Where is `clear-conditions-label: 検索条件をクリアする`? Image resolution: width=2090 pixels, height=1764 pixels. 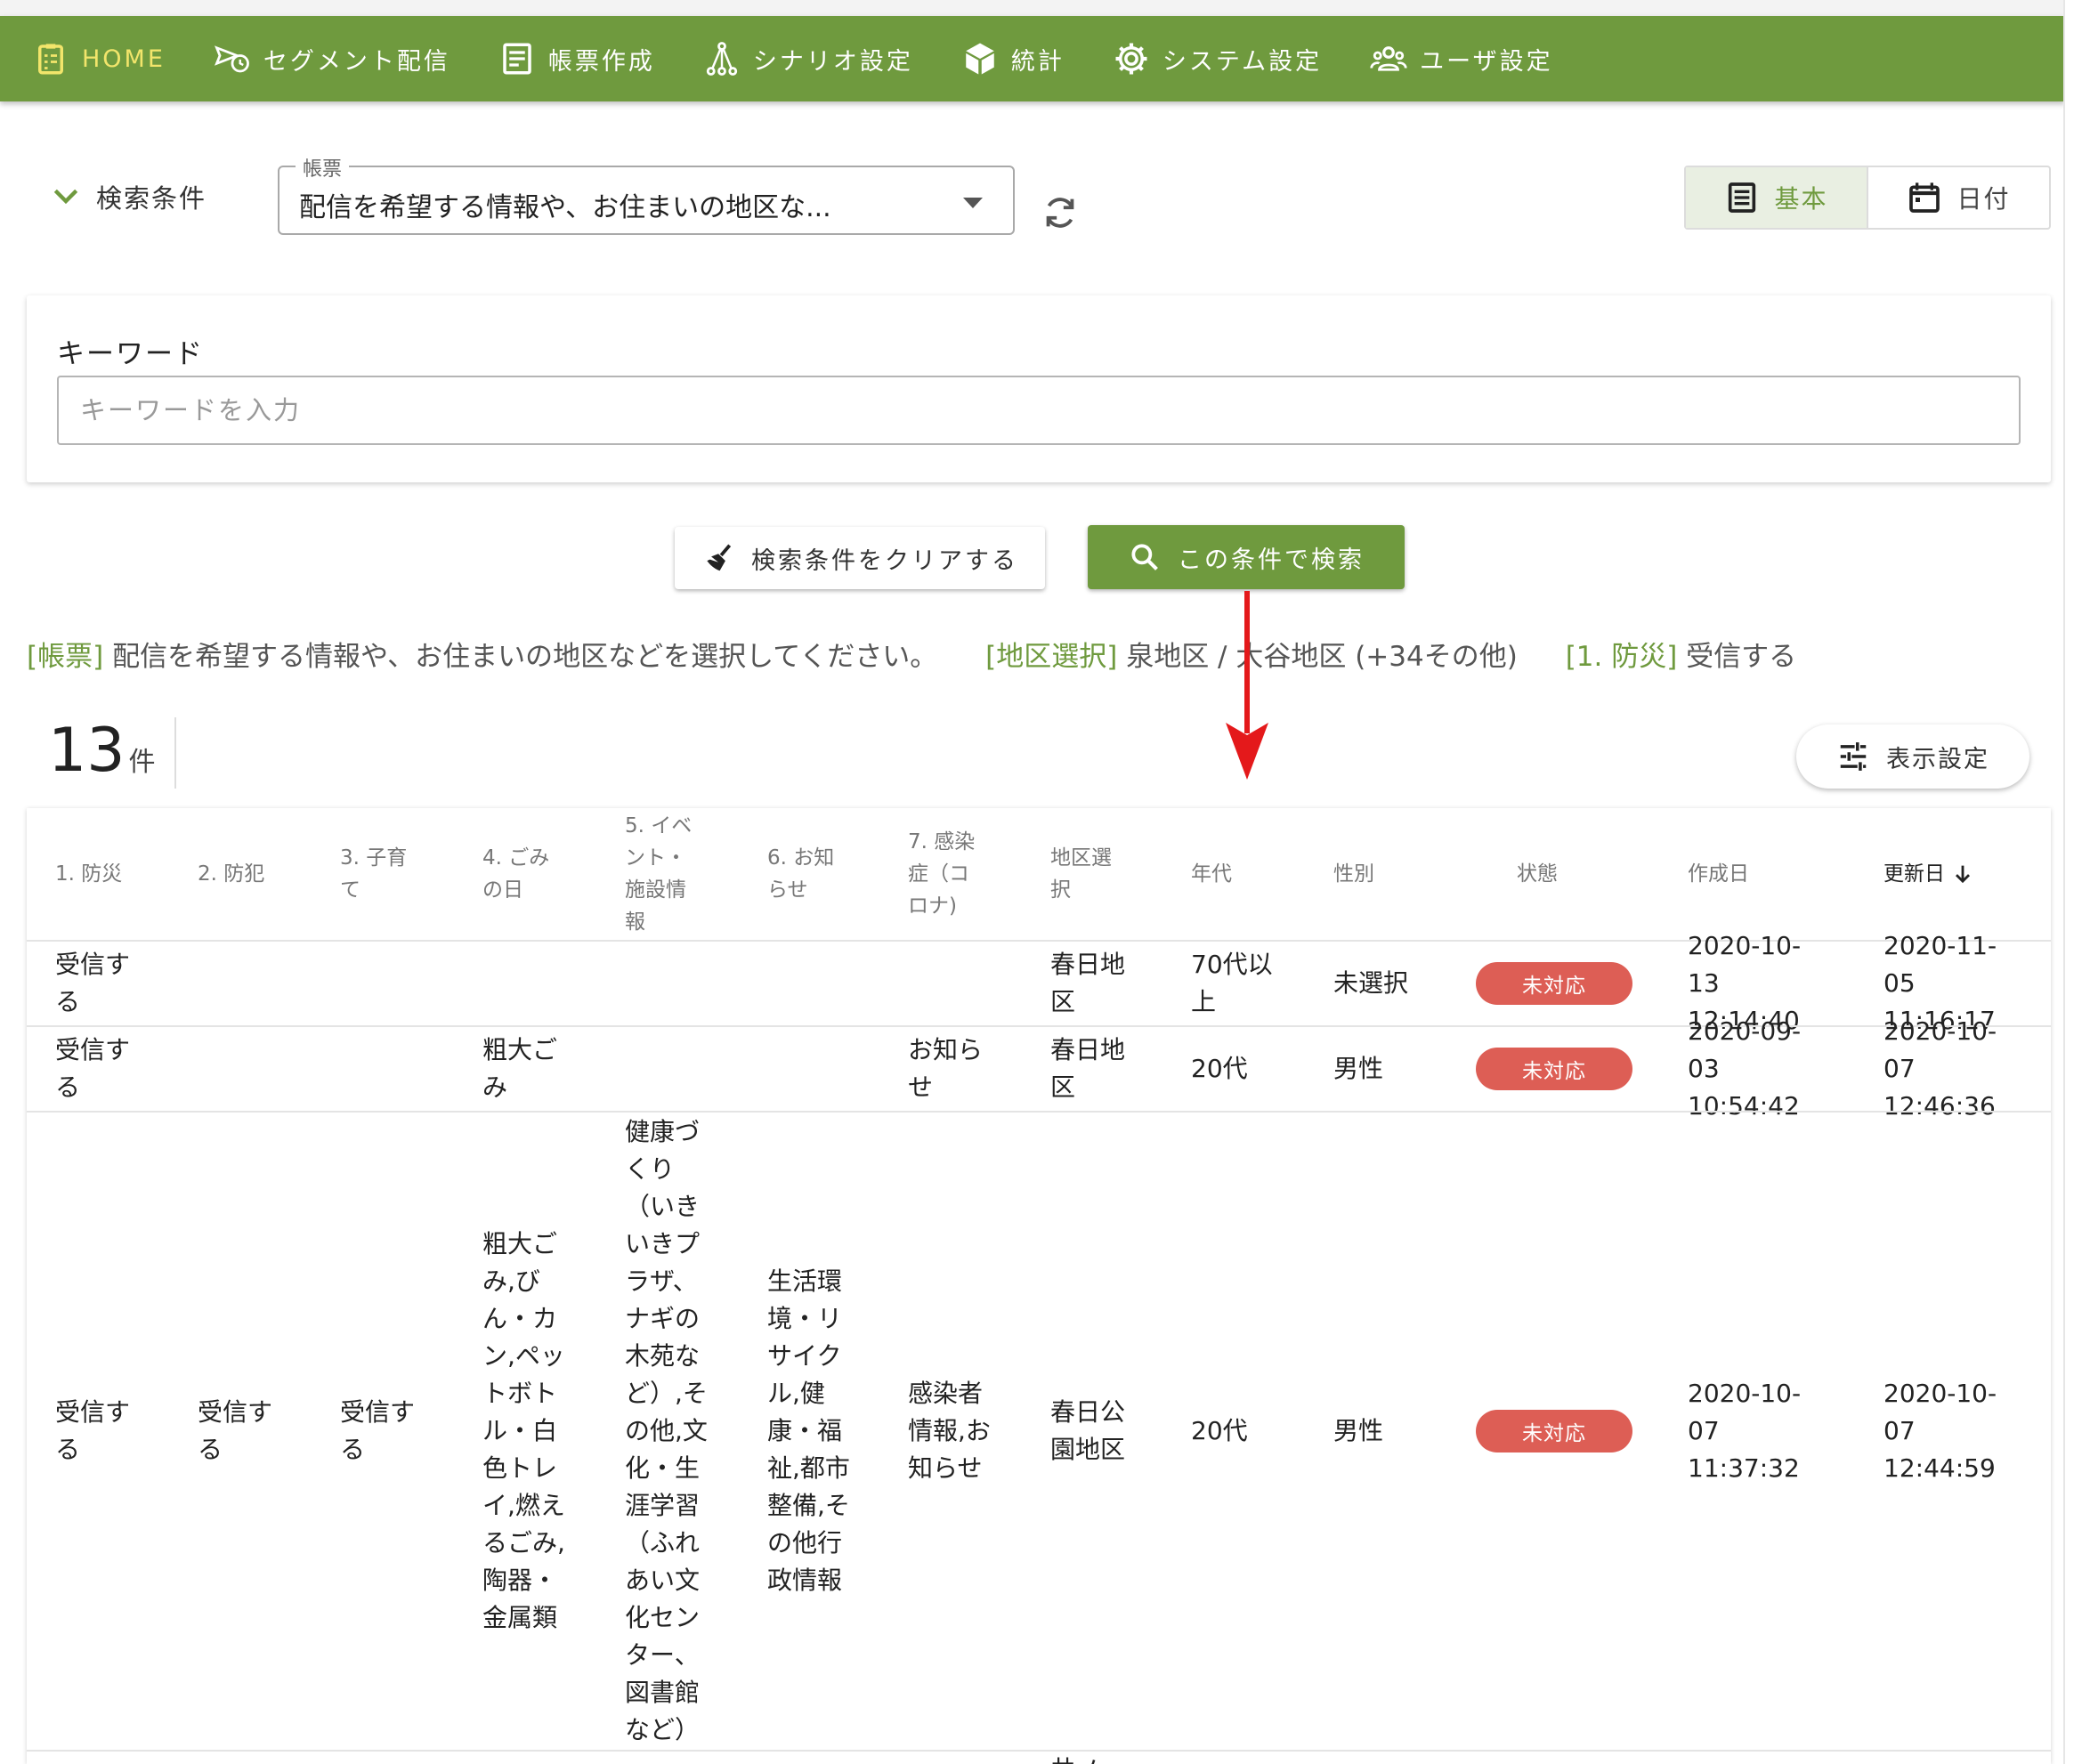 clear-conditions-label: 検索条件をクリアする is located at coordinates (884, 561).